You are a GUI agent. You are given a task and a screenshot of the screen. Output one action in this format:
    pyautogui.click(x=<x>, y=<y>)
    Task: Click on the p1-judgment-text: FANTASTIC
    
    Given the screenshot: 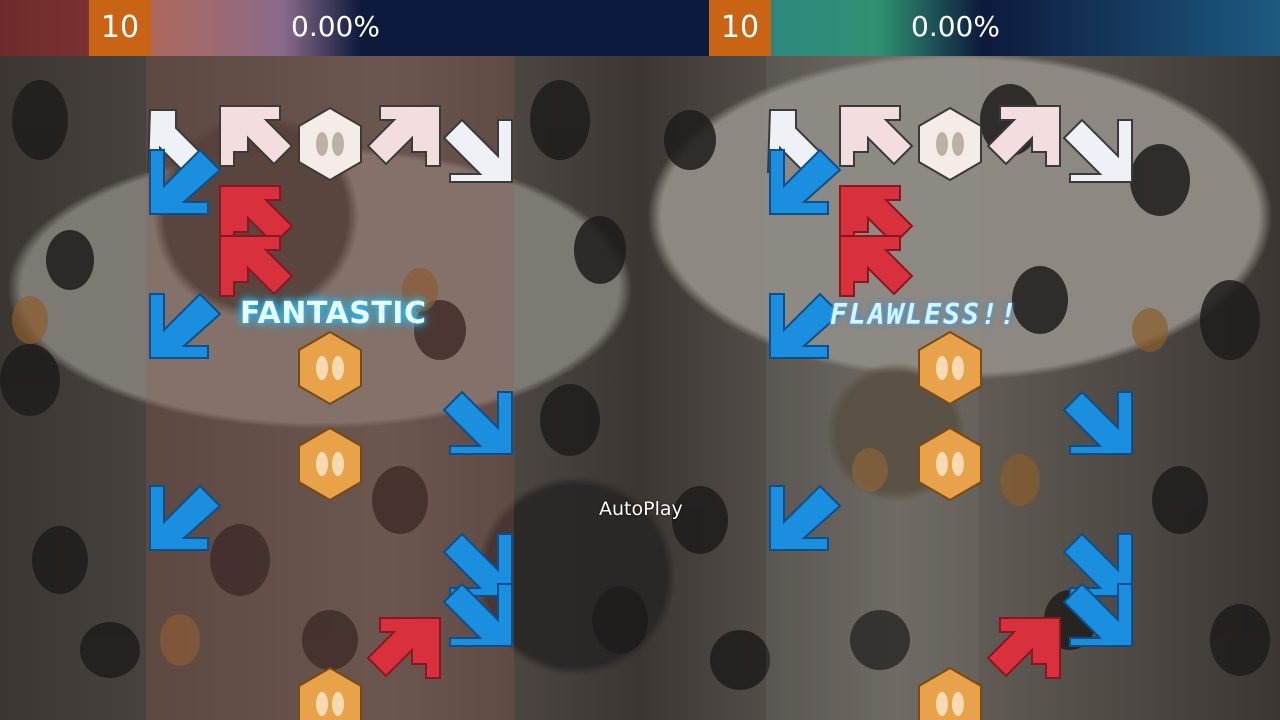 What is the action you would take?
    pyautogui.click(x=333, y=313)
    